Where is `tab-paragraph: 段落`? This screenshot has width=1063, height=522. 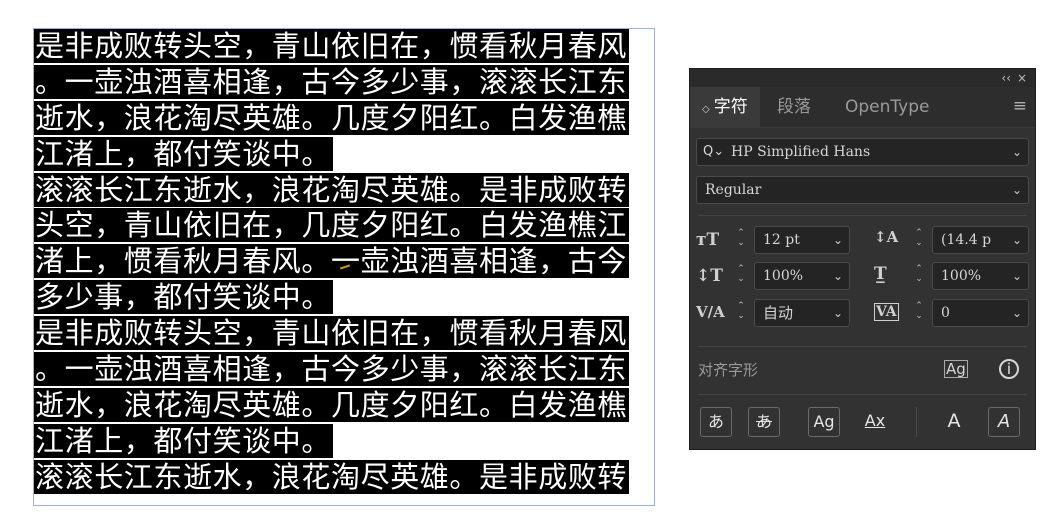 tab-paragraph: 段落 is located at coordinates (794, 107).